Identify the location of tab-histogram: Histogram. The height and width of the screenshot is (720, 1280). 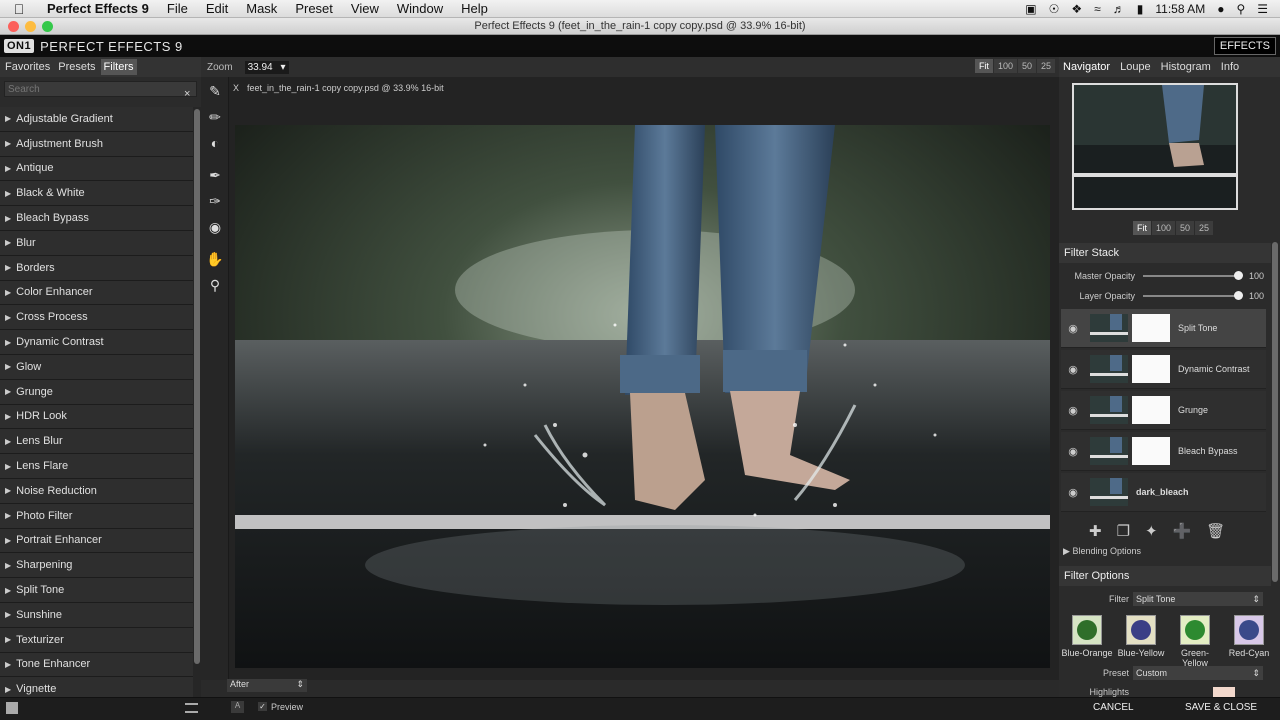
(1186, 67).